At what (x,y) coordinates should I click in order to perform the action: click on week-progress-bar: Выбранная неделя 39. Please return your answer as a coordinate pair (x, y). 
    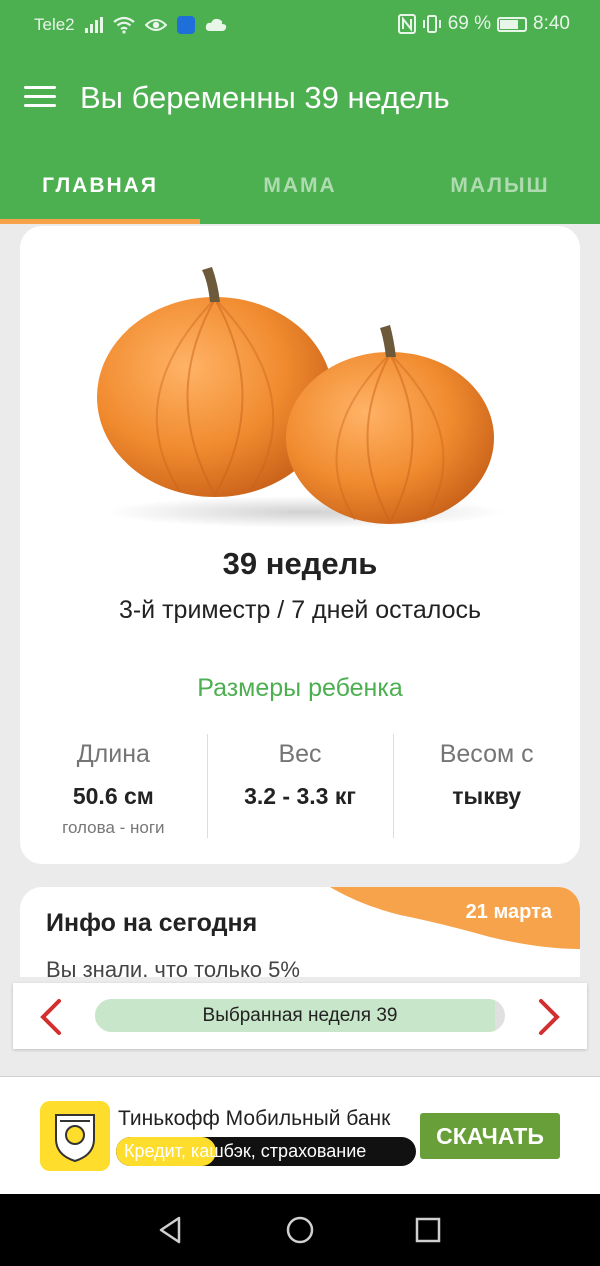
    Looking at the image, I should click on (300, 1015).